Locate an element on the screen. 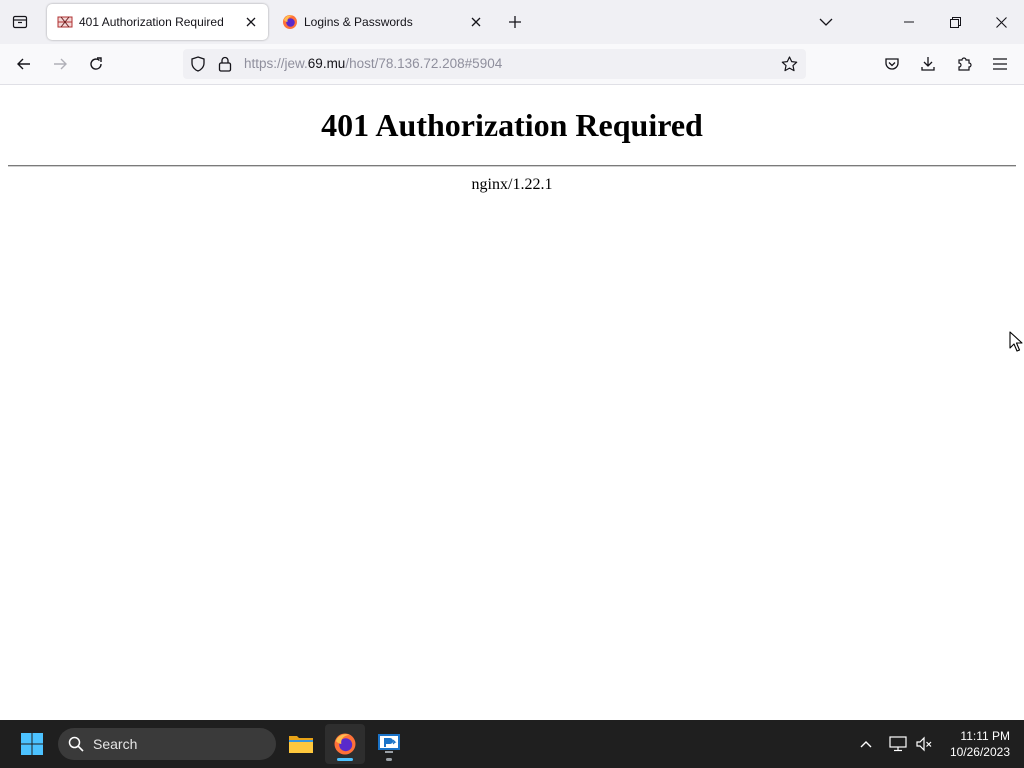 This screenshot has width=1024, height=768. firefox-taskbar-icon is located at coordinates (345, 744).